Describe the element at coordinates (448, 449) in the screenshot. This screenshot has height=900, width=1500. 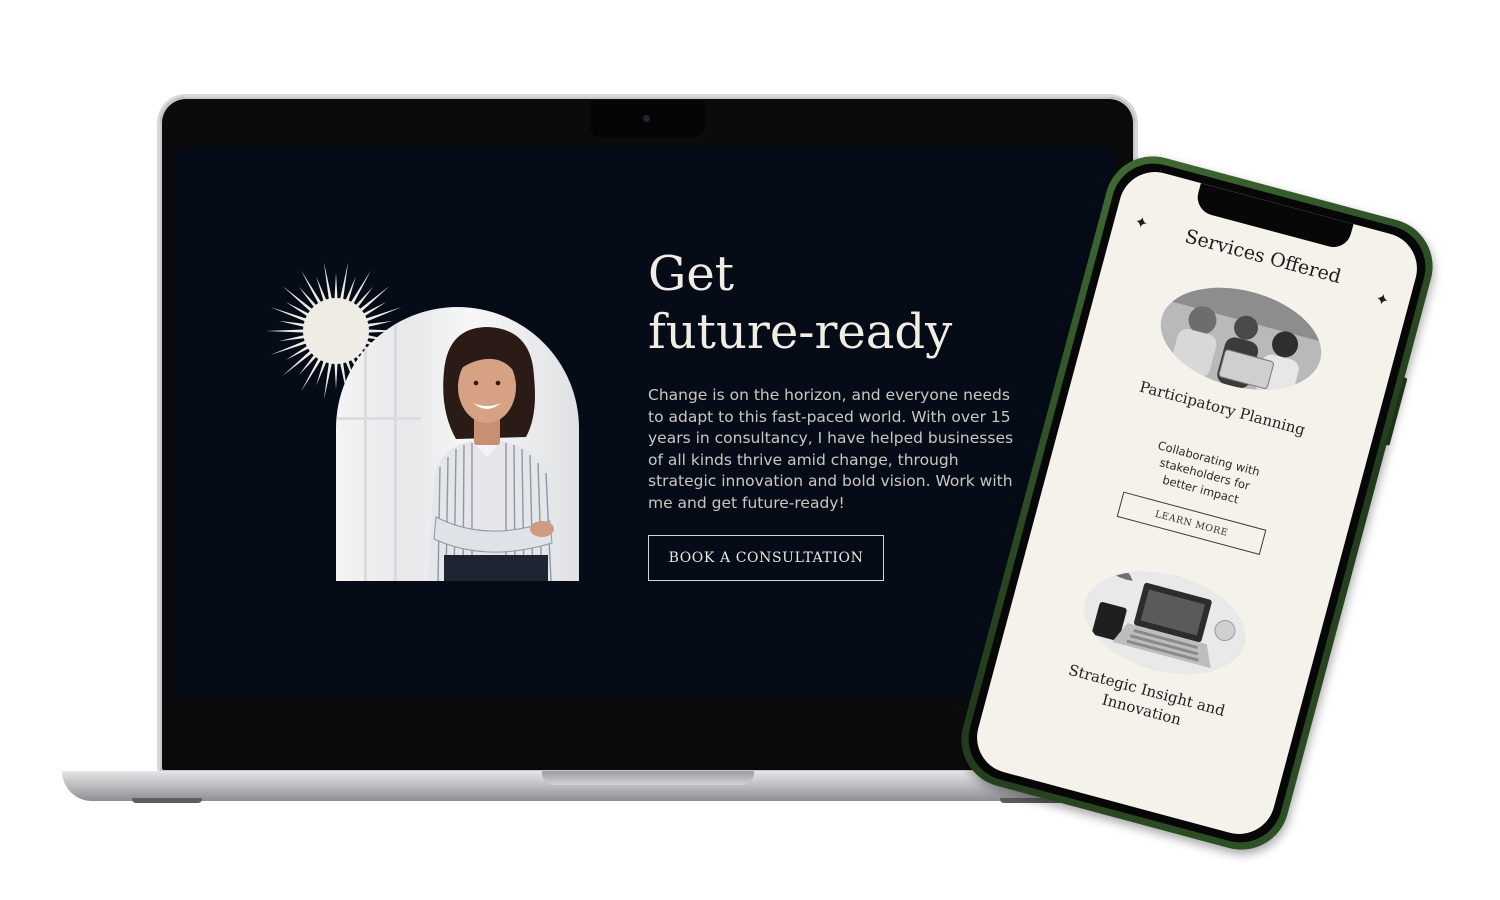
I see `woman-portrait-illustration` at that location.